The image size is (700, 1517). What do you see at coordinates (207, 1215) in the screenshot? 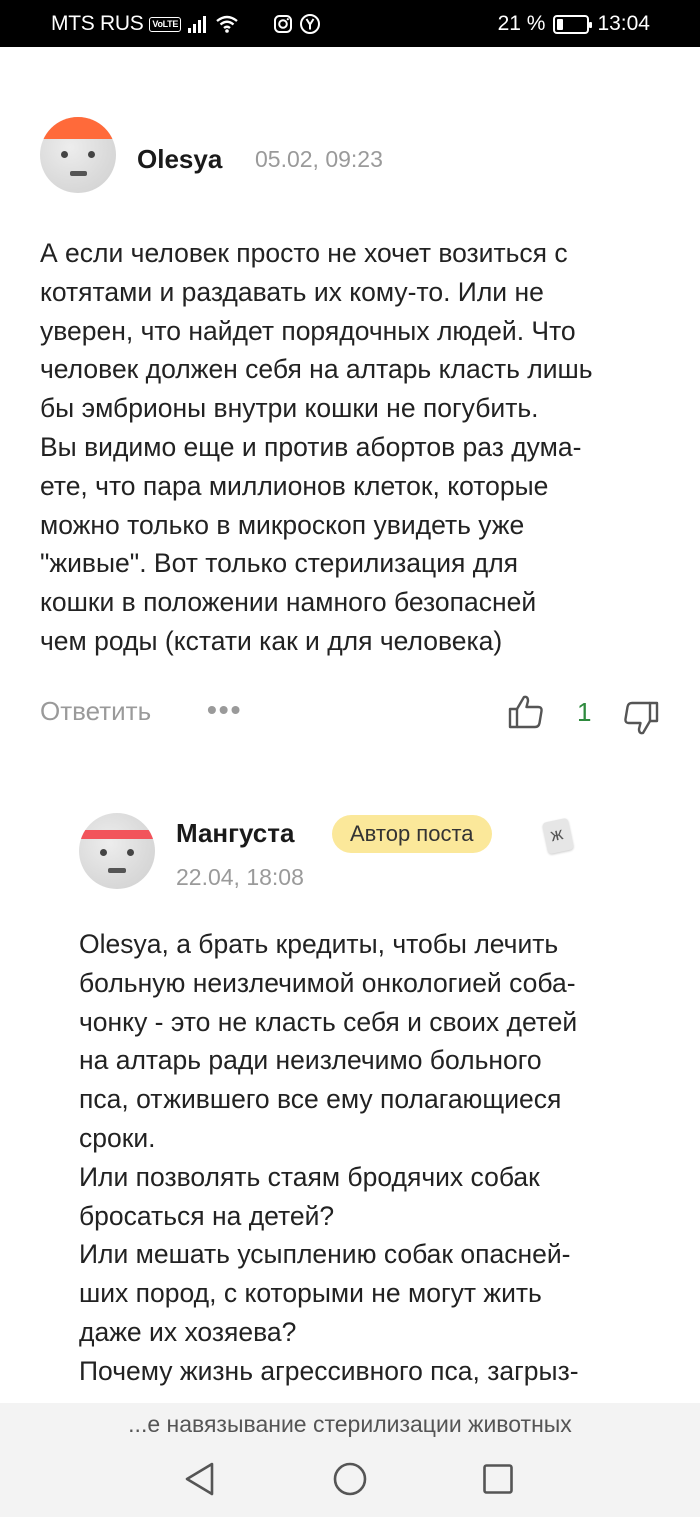
I see `comment-line: бросаться на детей?` at bounding box center [207, 1215].